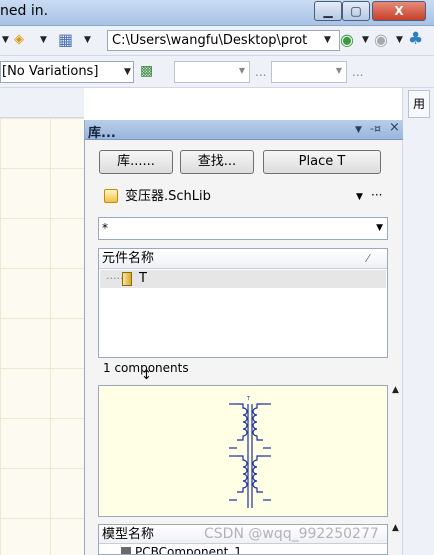 The width and height of the screenshot is (434, 555). I want to click on address-text: C:\Users\wangfu\Desktop\prot, so click(210, 40).